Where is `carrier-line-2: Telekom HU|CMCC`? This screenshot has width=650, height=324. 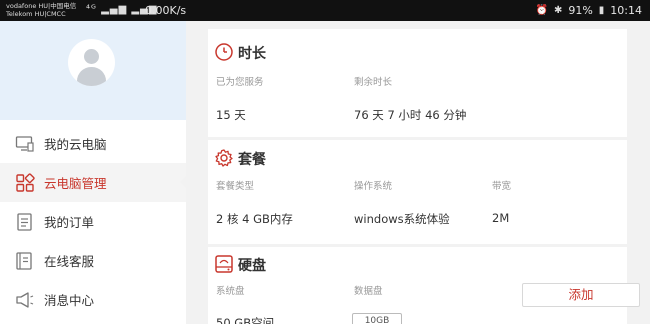
carrier-line-2: Telekom HU|CMCC is located at coordinates (36, 14).